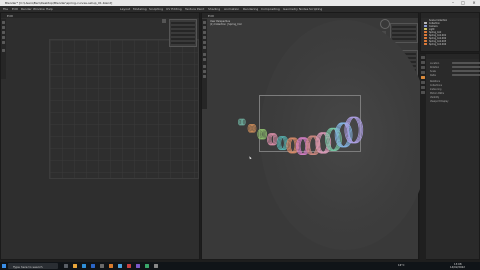 This screenshot has width=480, height=270. I want to click on workspace-tab-rendering: Rendering, so click(250, 9).